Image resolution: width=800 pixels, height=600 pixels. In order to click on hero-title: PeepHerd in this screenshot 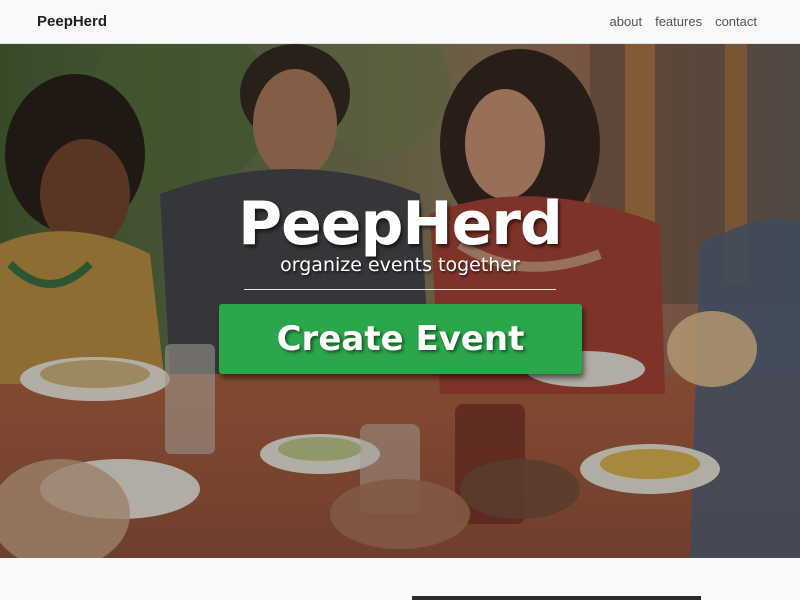, I will do `click(400, 224)`.